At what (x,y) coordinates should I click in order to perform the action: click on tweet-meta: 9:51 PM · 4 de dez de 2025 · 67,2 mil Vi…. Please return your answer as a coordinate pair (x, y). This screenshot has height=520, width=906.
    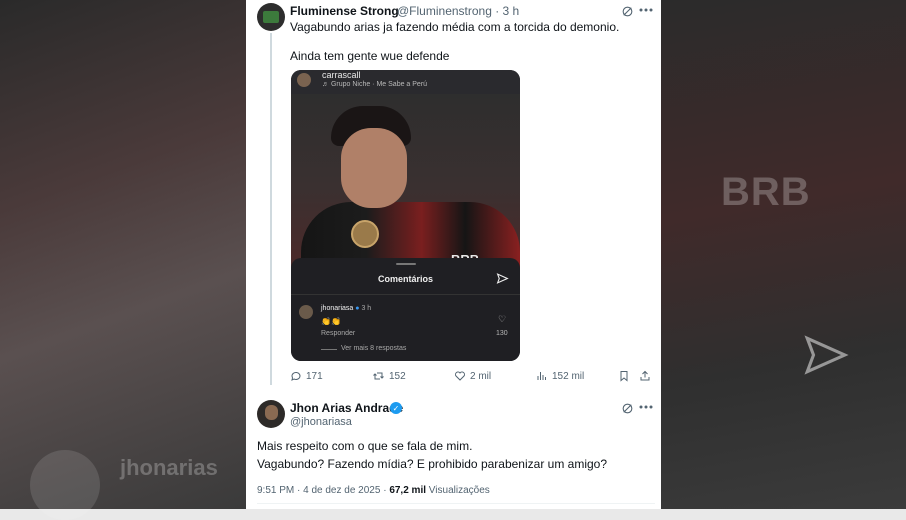
    Looking at the image, I should click on (373, 490).